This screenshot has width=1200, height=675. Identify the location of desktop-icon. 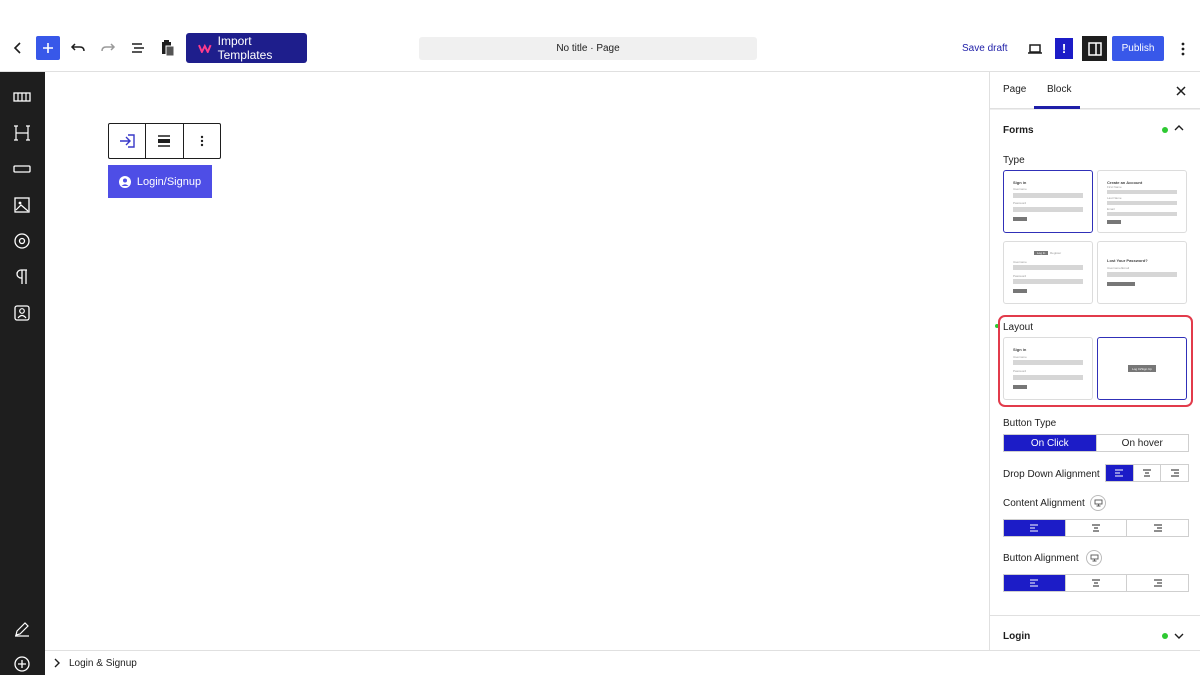
(1098, 503).